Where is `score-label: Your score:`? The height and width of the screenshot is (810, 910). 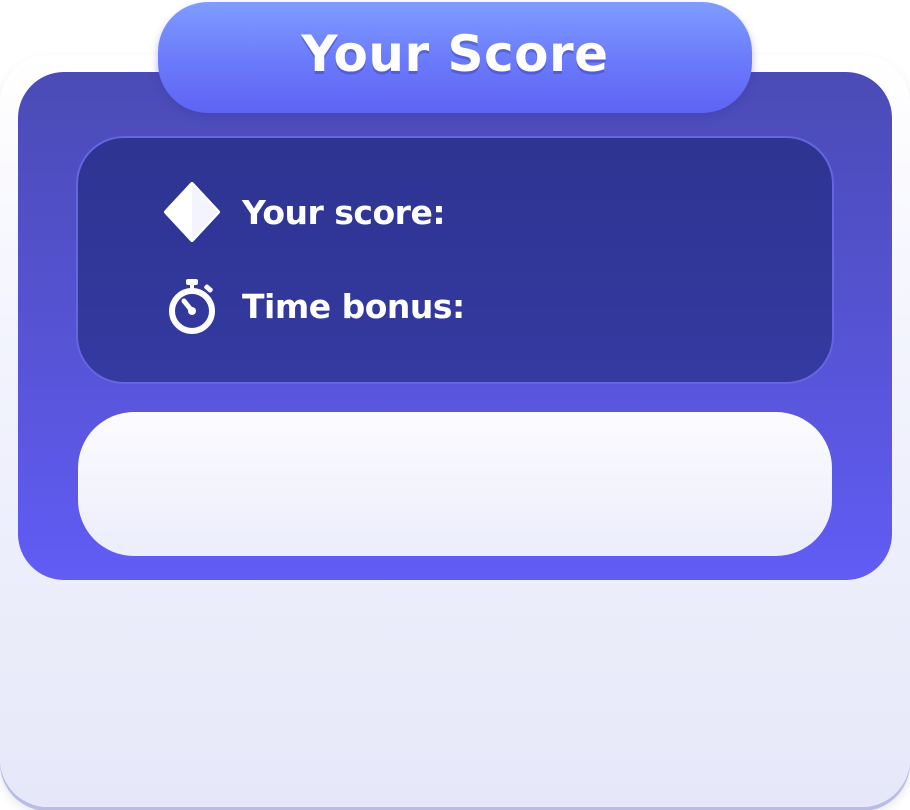
score-label: Your score: is located at coordinates (344, 212).